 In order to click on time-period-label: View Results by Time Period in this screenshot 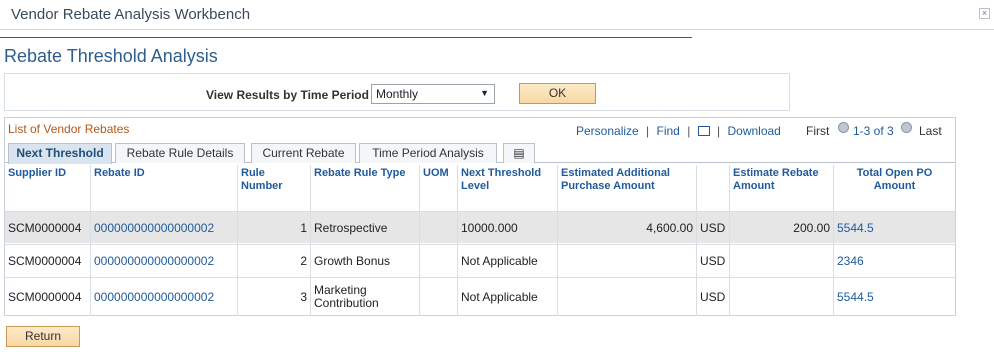, I will do `click(287, 95)`.